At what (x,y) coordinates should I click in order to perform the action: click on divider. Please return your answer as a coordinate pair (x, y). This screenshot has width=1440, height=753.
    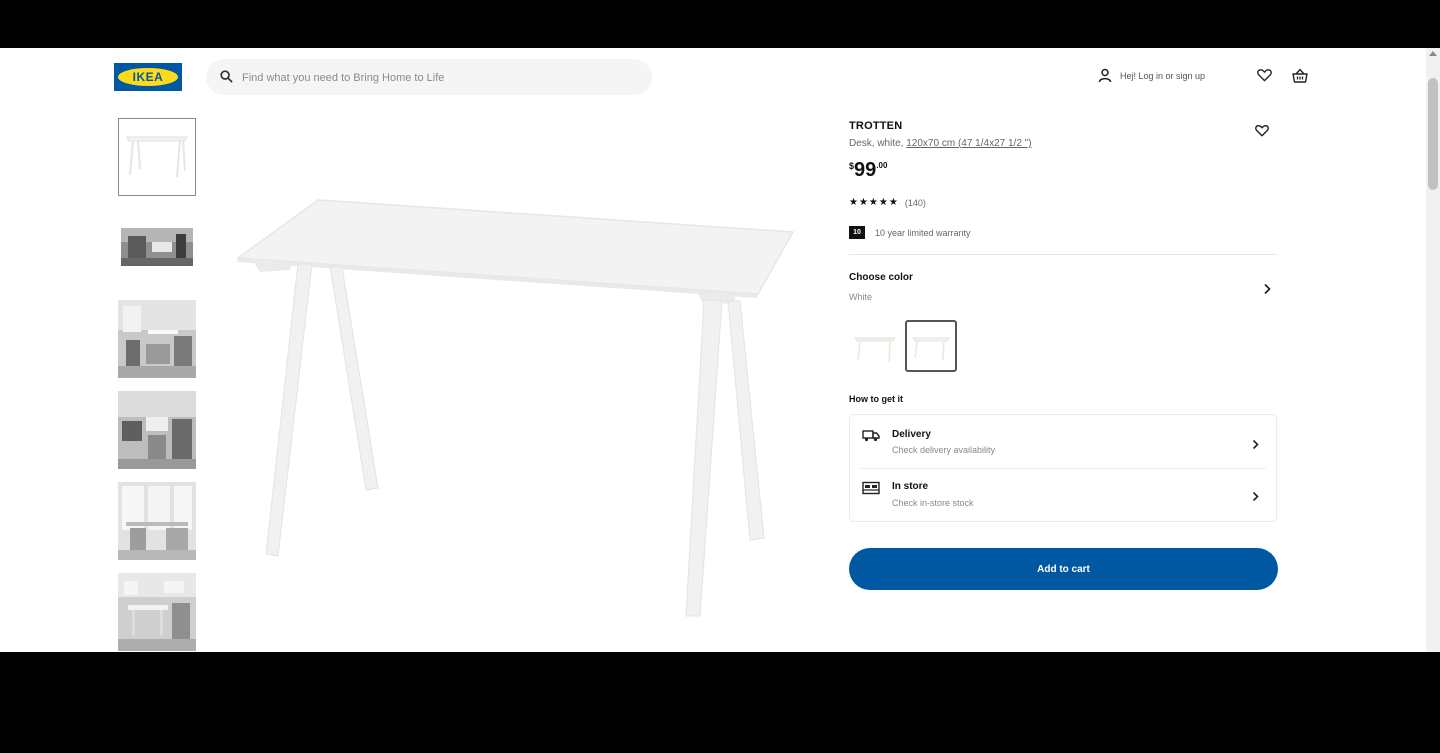
    Looking at the image, I should click on (1063, 254).